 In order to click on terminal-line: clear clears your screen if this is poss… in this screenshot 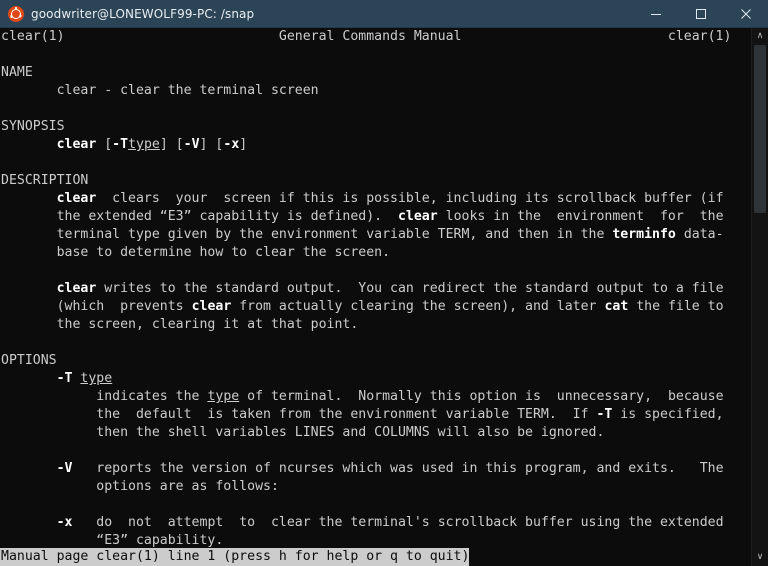, I will do `click(390, 198)`.